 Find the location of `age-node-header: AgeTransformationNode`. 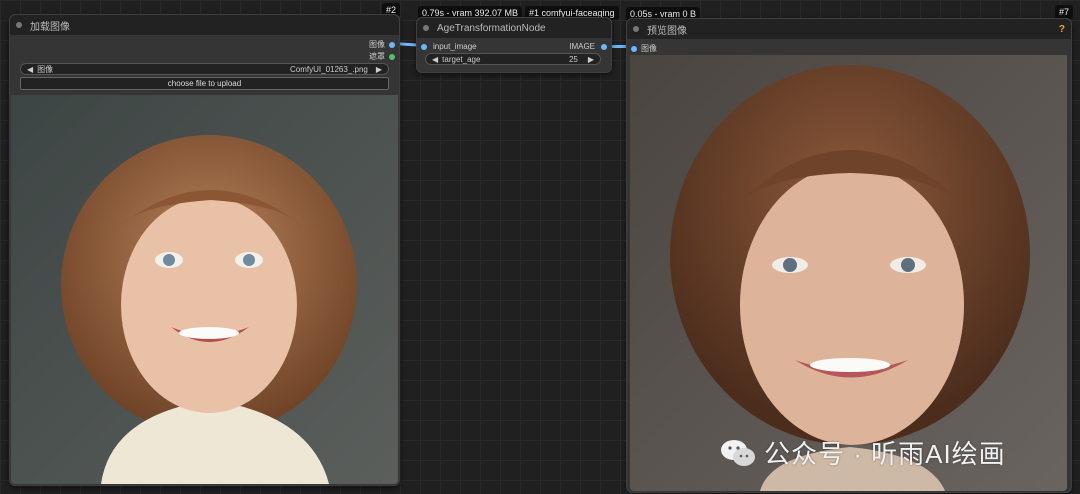

age-node-header: AgeTransformationNode is located at coordinates (514, 28).